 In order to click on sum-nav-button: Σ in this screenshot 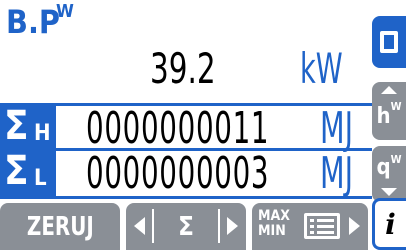, I will do `click(186, 226)`.